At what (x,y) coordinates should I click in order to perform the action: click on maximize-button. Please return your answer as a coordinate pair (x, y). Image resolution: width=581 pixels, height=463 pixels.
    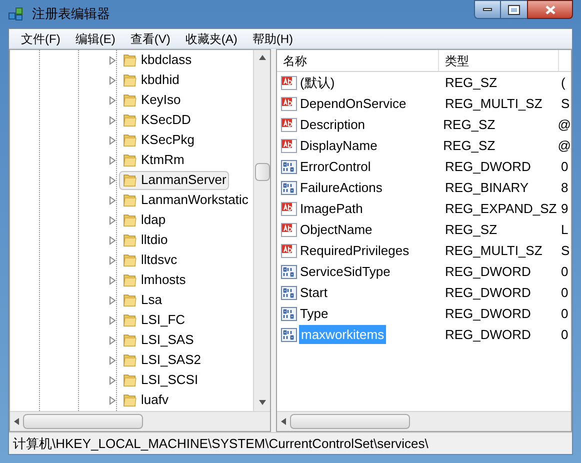
    Looking at the image, I should click on (514, 9).